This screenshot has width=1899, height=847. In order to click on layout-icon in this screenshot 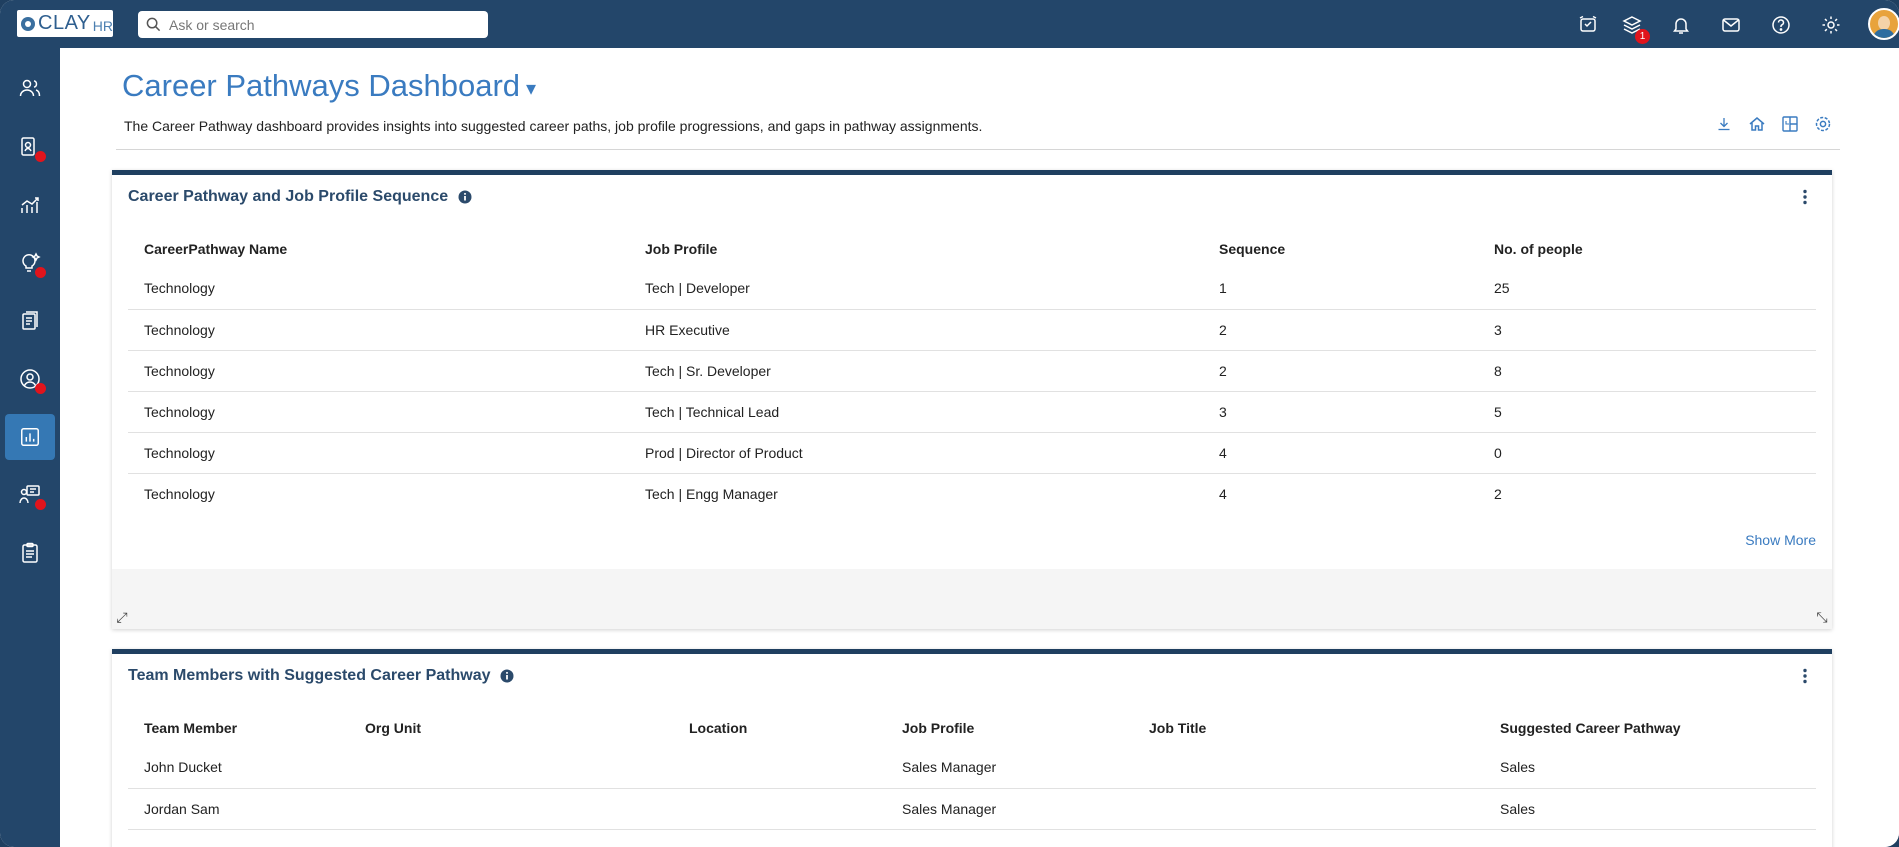, I will do `click(1790, 124)`.